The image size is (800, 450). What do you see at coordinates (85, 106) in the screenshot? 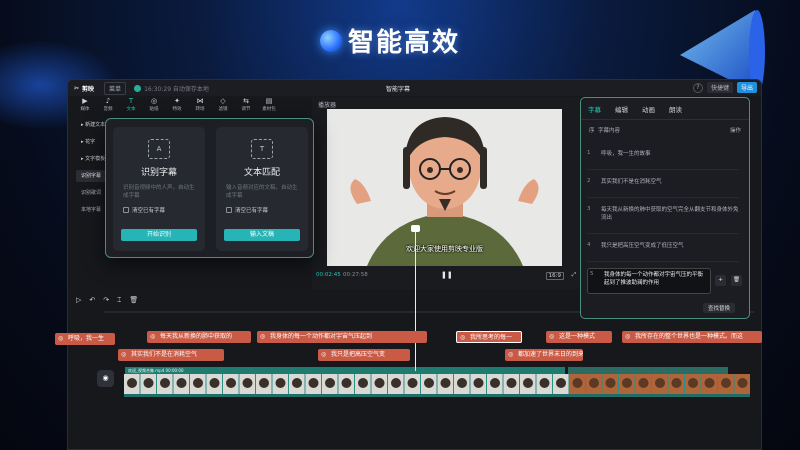
I see `tool-media: ▶ 媒体` at bounding box center [85, 106].